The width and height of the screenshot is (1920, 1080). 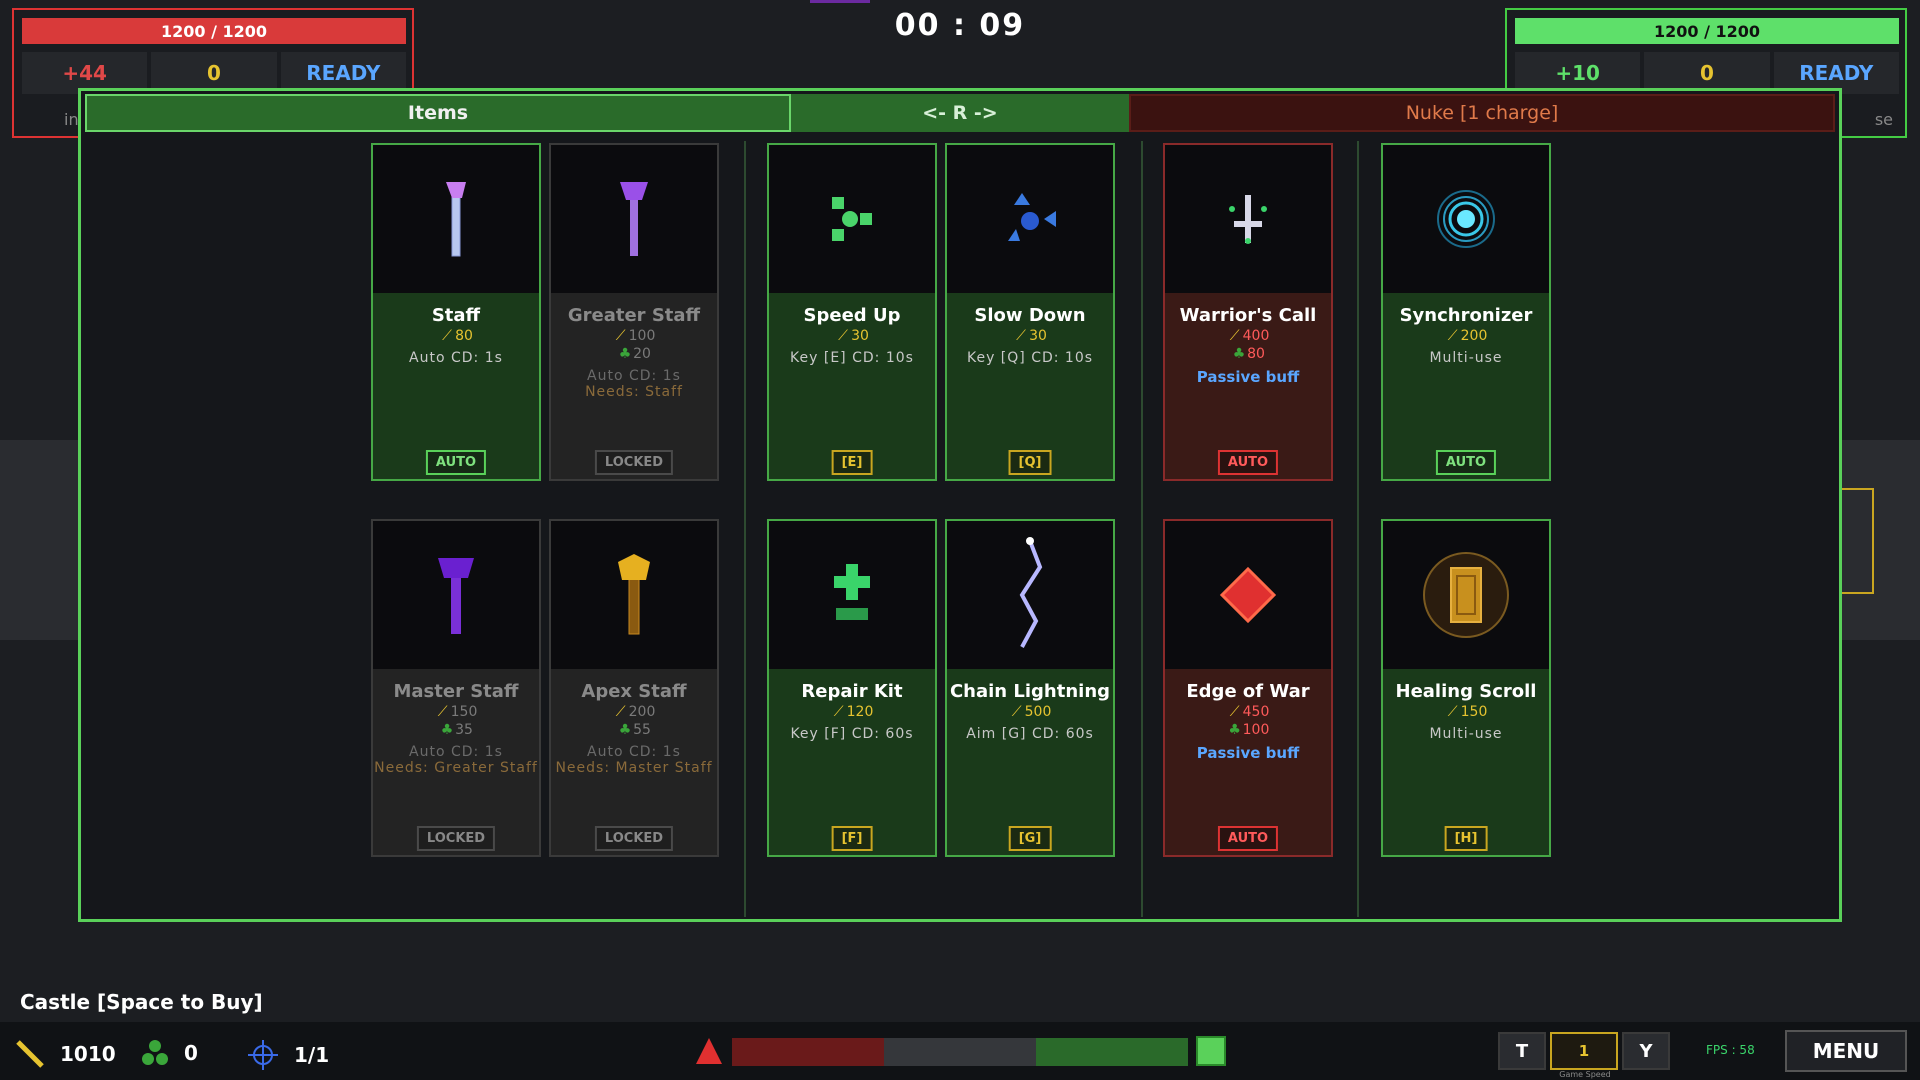 I want to click on tab-items: Items, so click(x=438, y=113).